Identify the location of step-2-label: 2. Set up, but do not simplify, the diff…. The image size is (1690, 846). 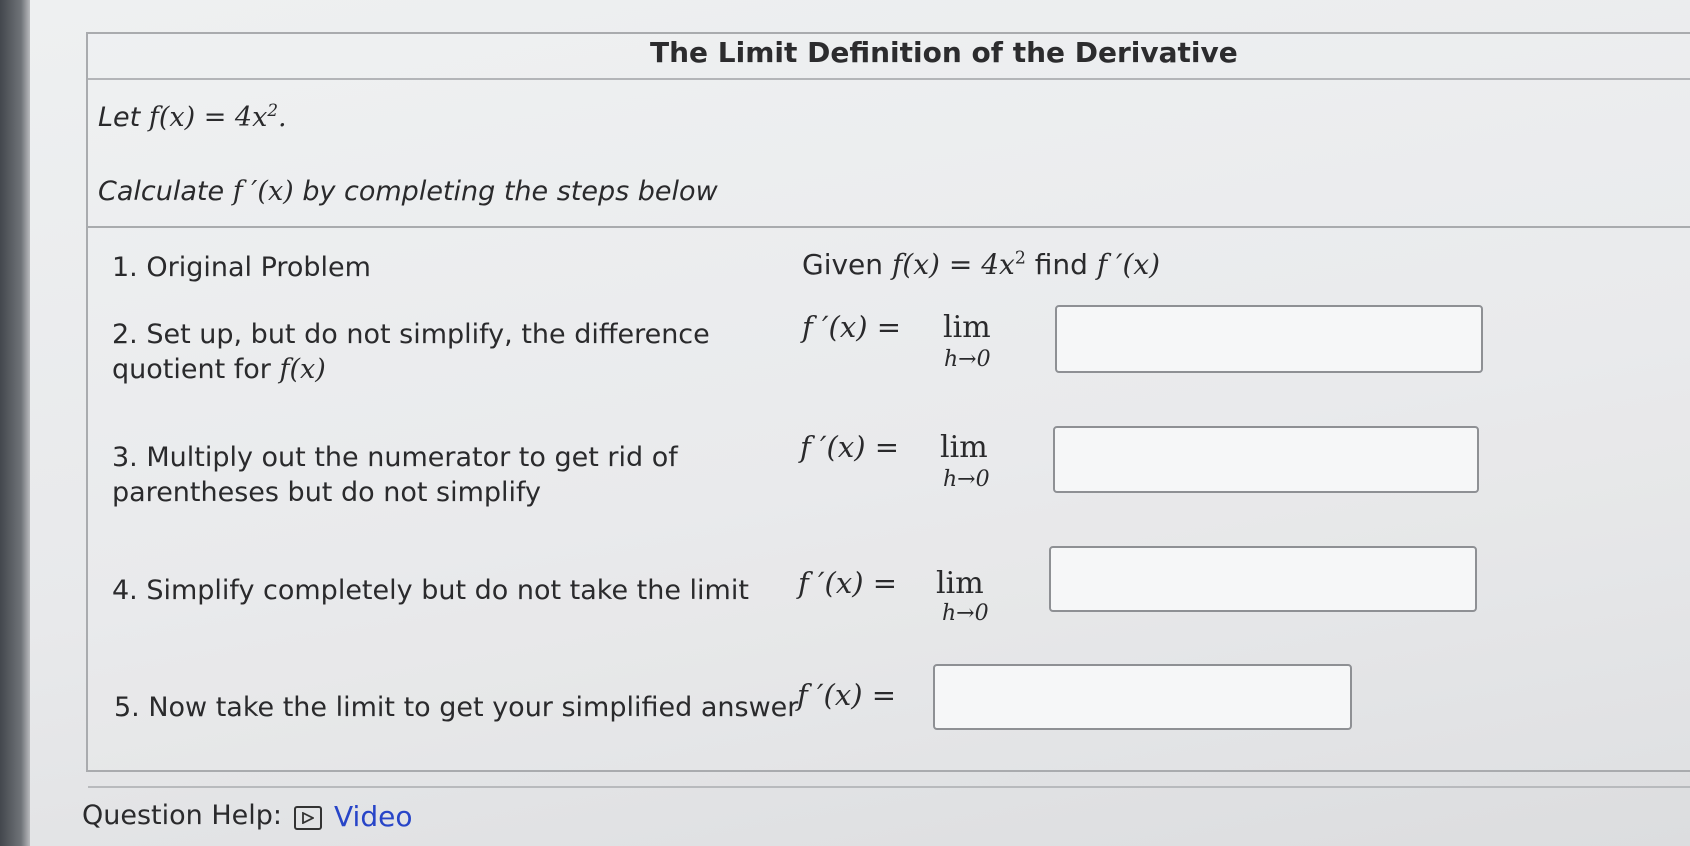
(411, 352).